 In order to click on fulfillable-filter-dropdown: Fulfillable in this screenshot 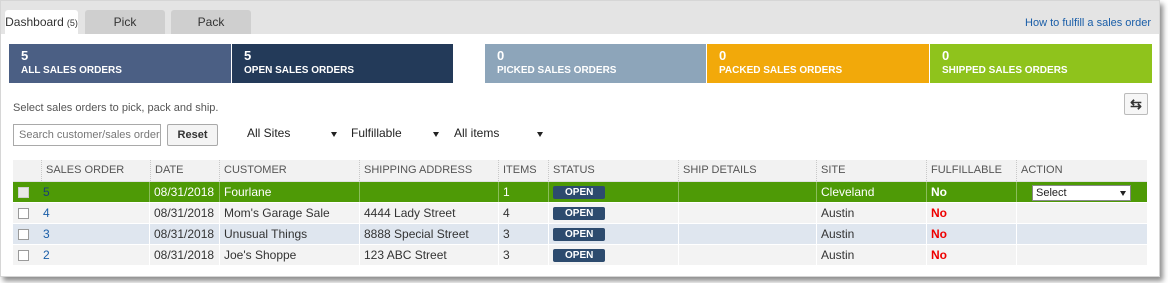, I will do `click(395, 135)`.